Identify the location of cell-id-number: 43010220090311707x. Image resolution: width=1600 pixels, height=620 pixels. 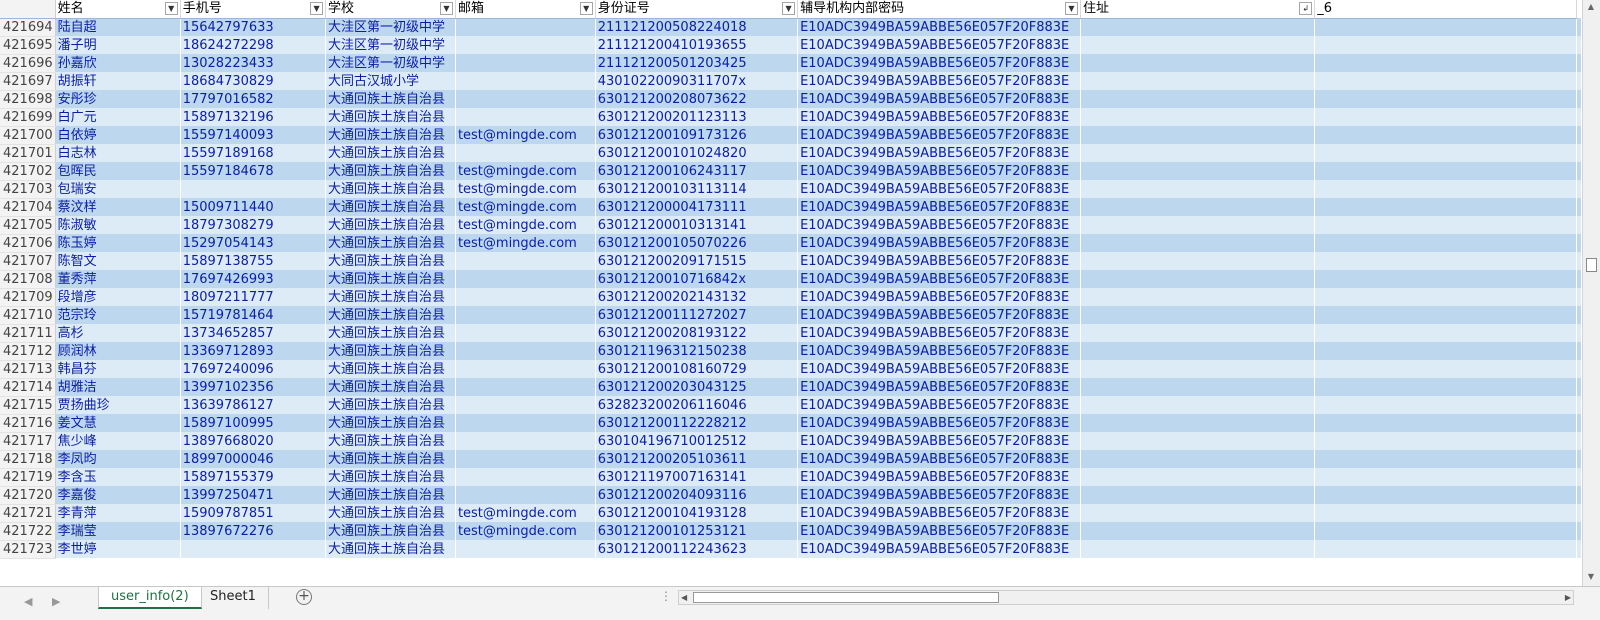
(697, 81).